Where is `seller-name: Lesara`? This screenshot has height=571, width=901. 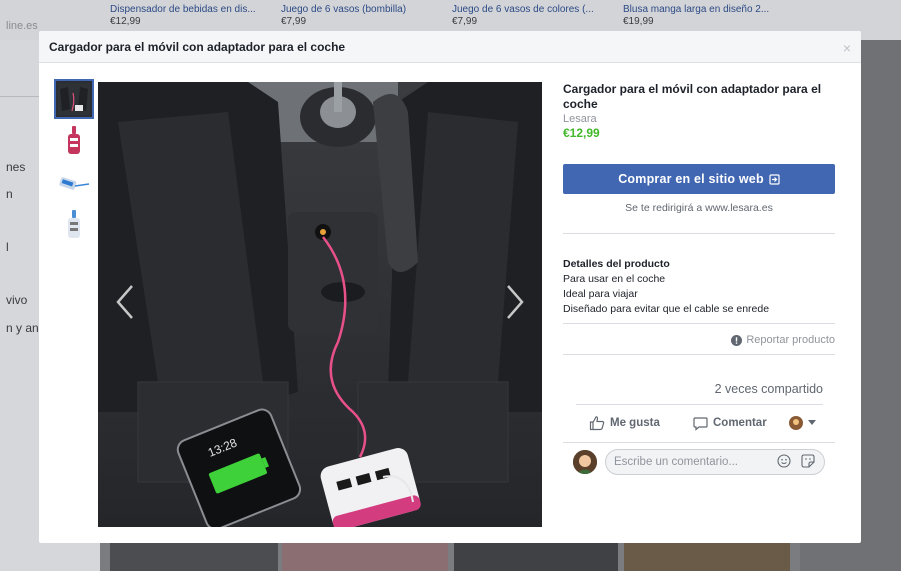
seller-name: Lesara is located at coordinates (699, 119).